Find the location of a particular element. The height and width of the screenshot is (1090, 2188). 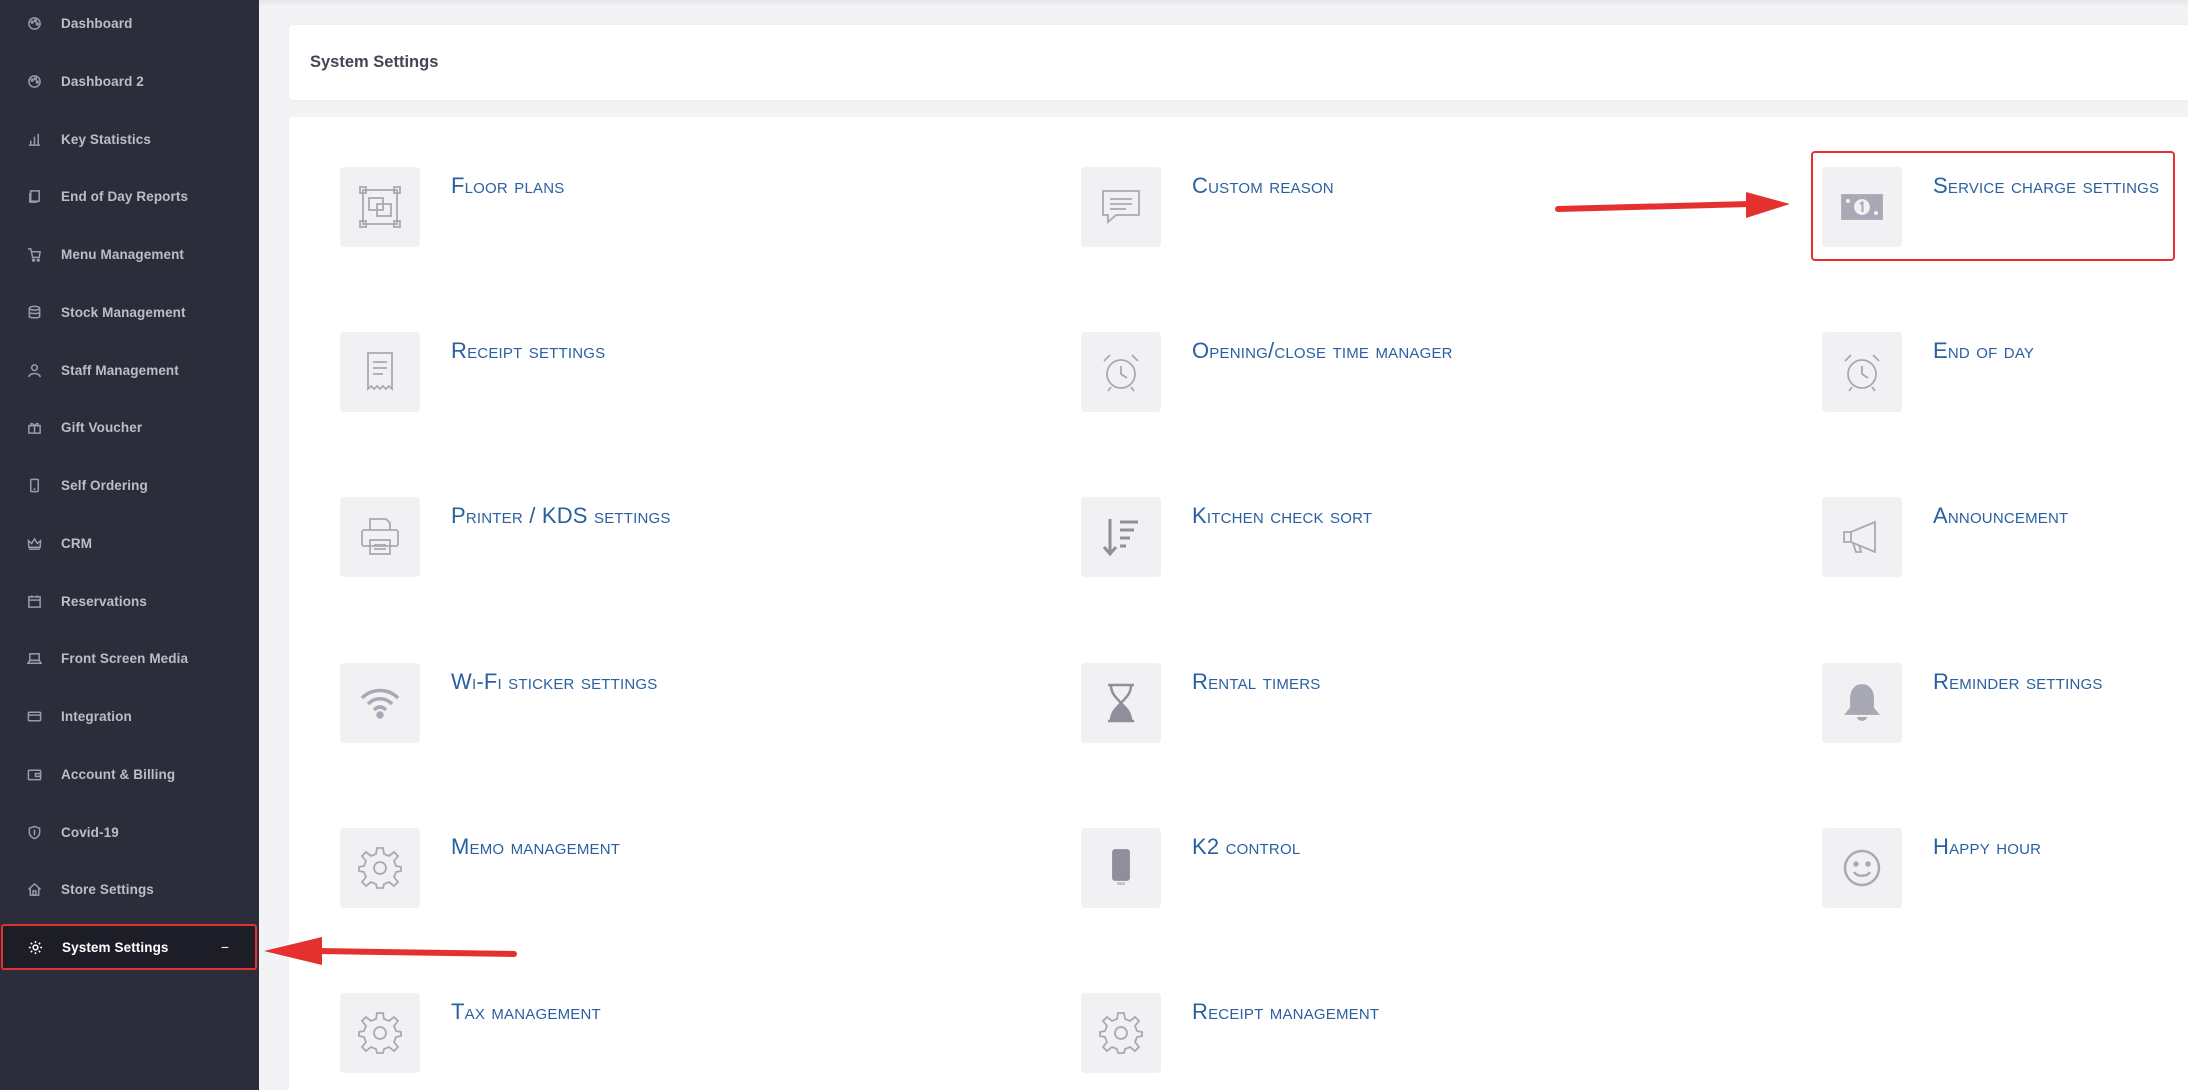

header-card: System Settings is located at coordinates (1238, 62).